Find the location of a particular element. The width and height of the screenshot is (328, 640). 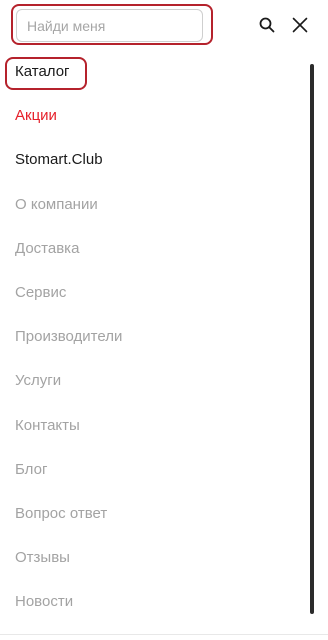

menu-item-news: Новости is located at coordinates (44, 602).